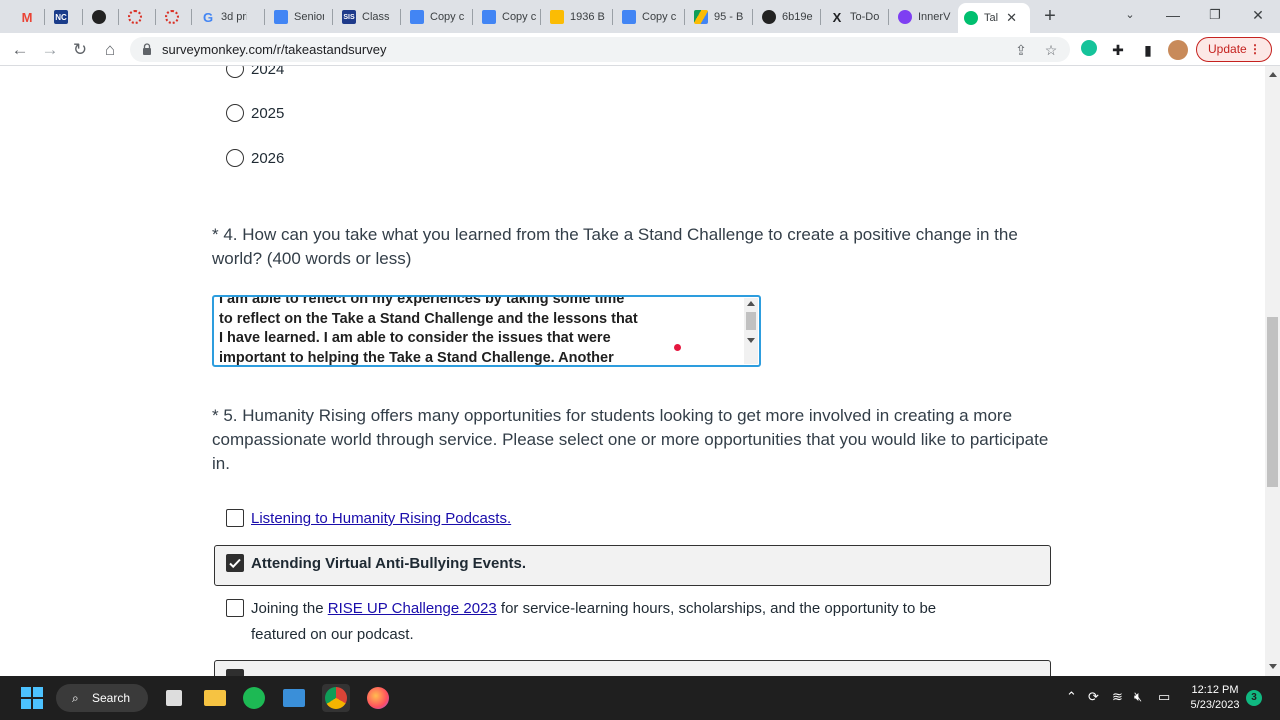  Describe the element at coordinates (557, 17) in the screenshot. I see `slides-icon` at that location.